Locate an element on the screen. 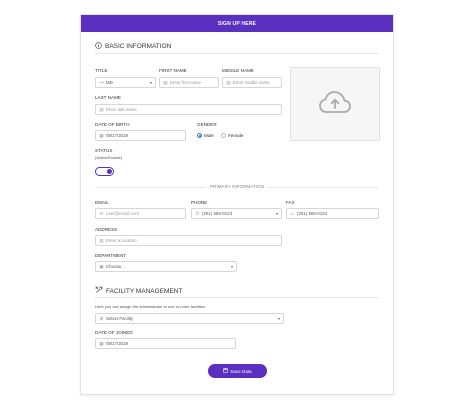 This screenshot has width=474, height=408. fax-field: ▭ (201) 555-0123 is located at coordinates (332, 213).